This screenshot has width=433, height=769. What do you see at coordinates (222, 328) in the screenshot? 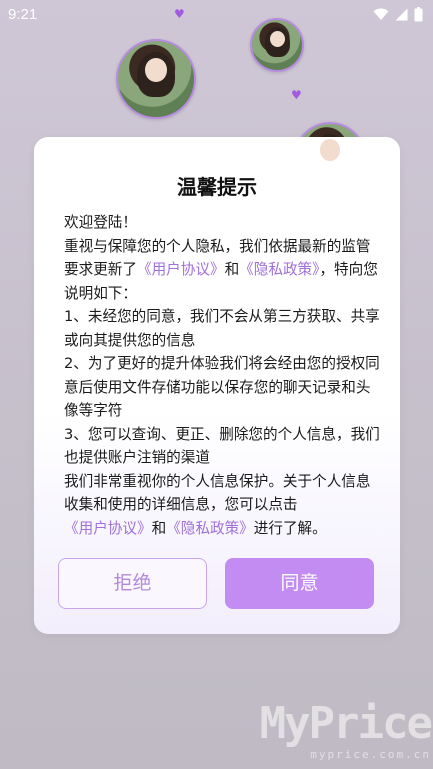
I see `policy-item-1: 1、未经您的同意，我们不会从第三方获取、共享或向其提供您的信息` at bounding box center [222, 328].